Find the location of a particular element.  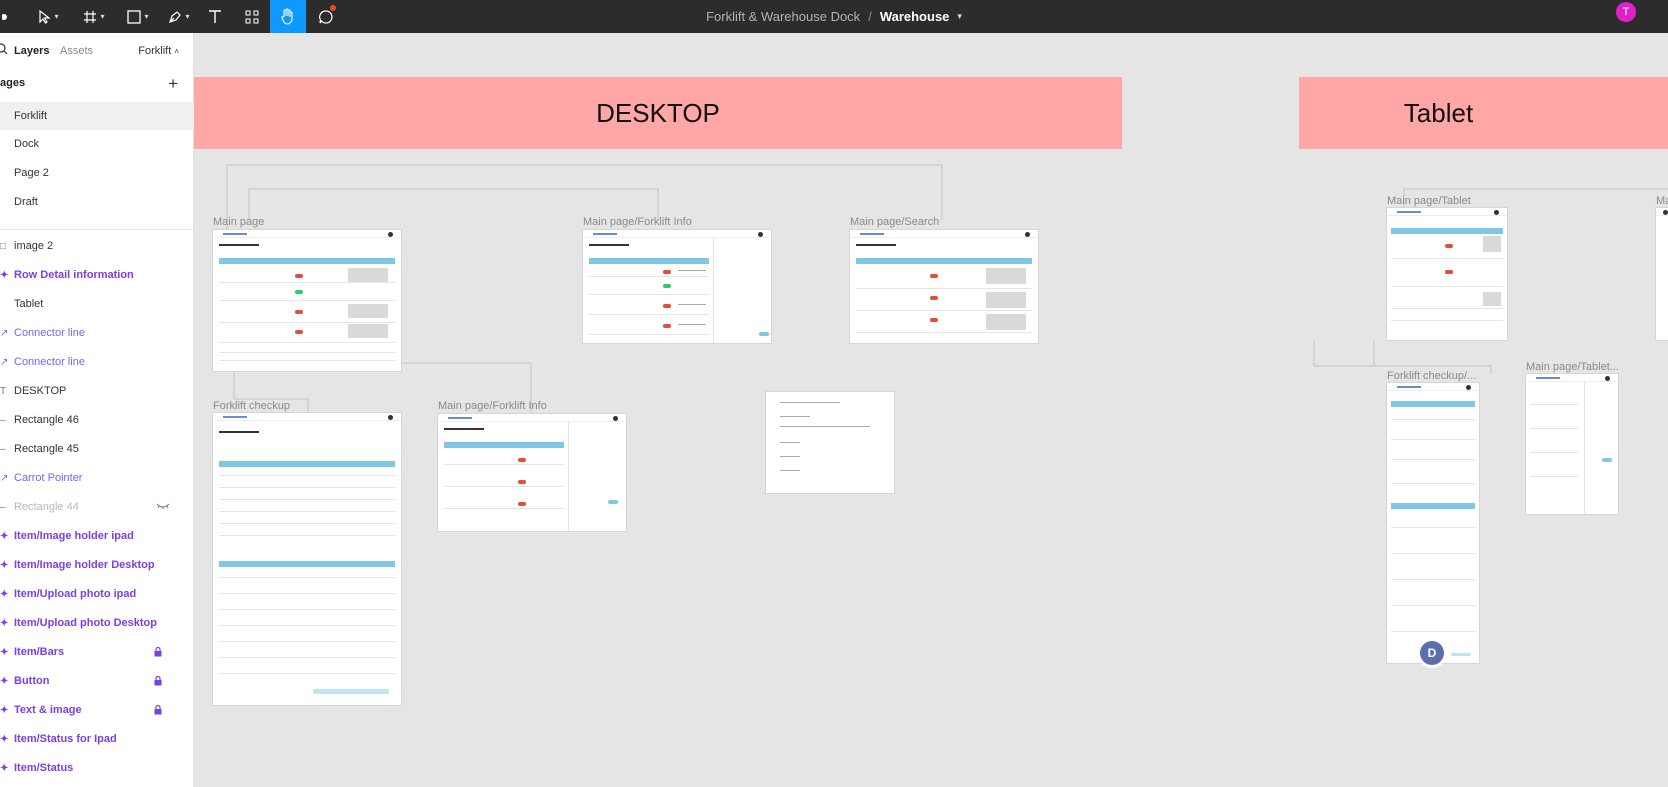

collaborator-avatar: D is located at coordinates (1432, 653).